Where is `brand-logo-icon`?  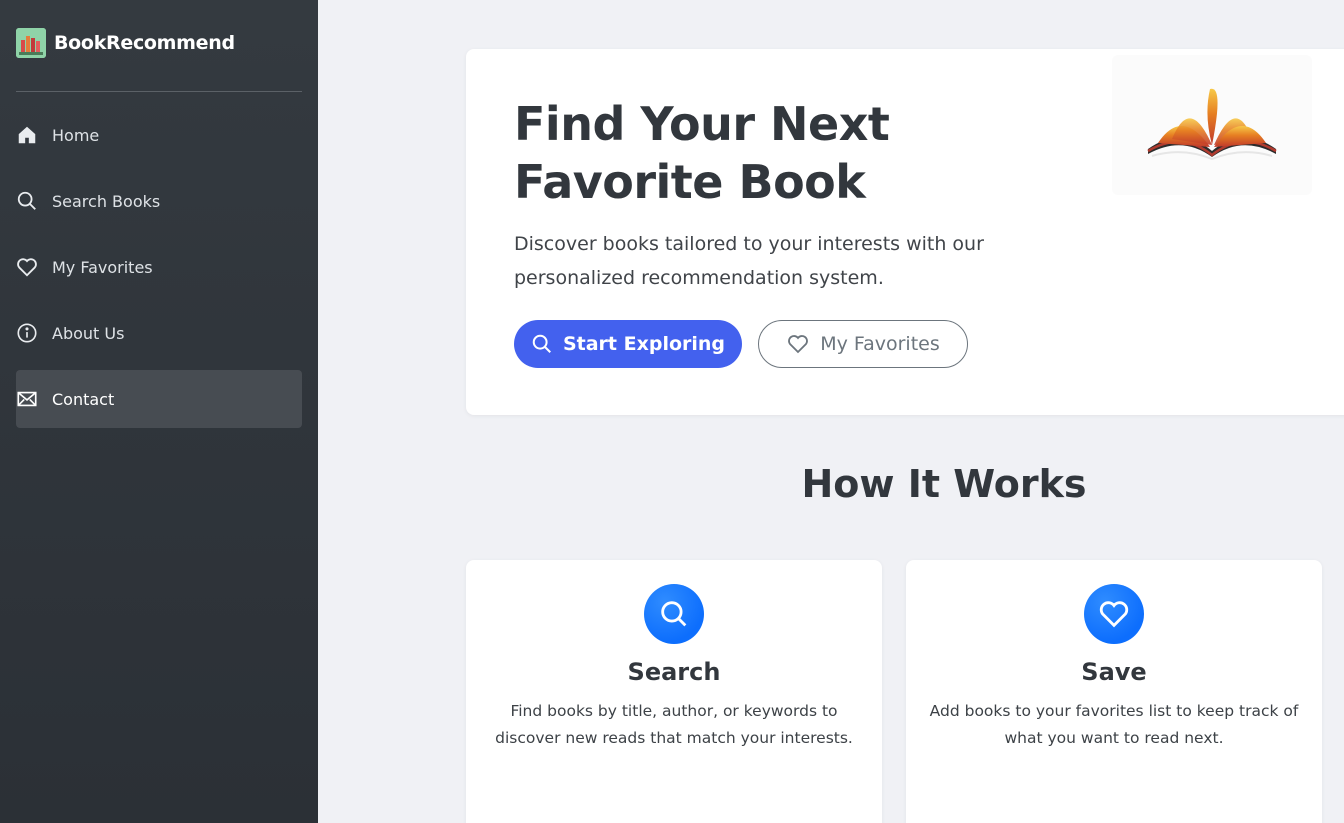
brand-logo-icon is located at coordinates (31, 43).